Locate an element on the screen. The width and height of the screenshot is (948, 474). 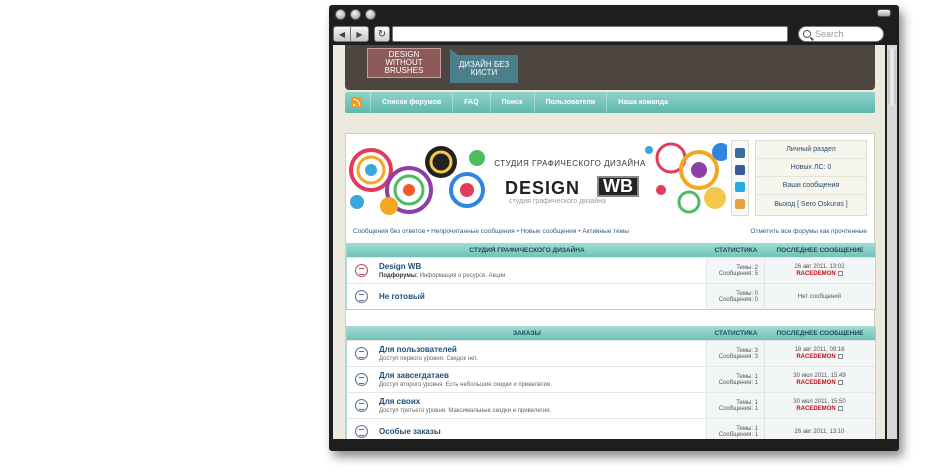
nav-search: Поиск is located at coordinates (511, 102).